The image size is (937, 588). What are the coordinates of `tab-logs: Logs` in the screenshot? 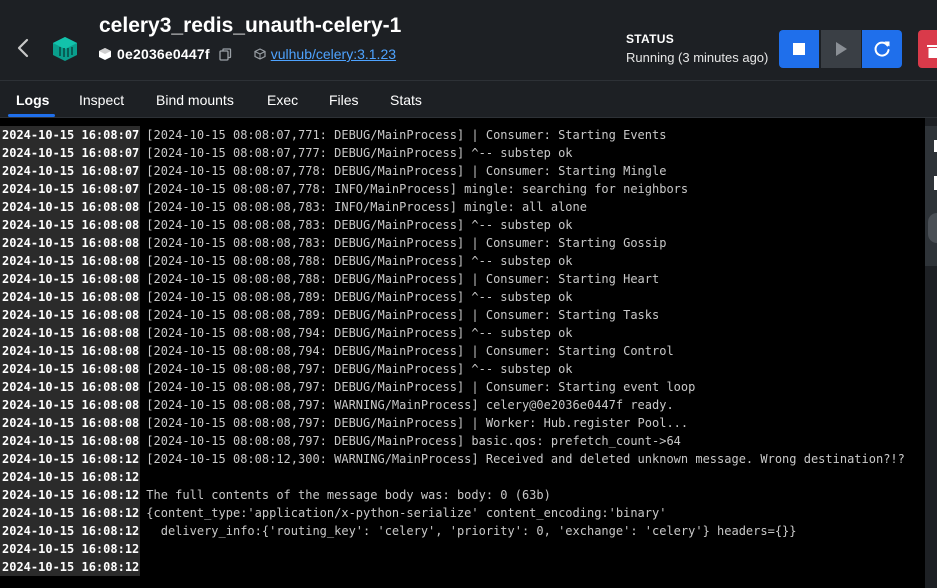 It's located at (32, 100).